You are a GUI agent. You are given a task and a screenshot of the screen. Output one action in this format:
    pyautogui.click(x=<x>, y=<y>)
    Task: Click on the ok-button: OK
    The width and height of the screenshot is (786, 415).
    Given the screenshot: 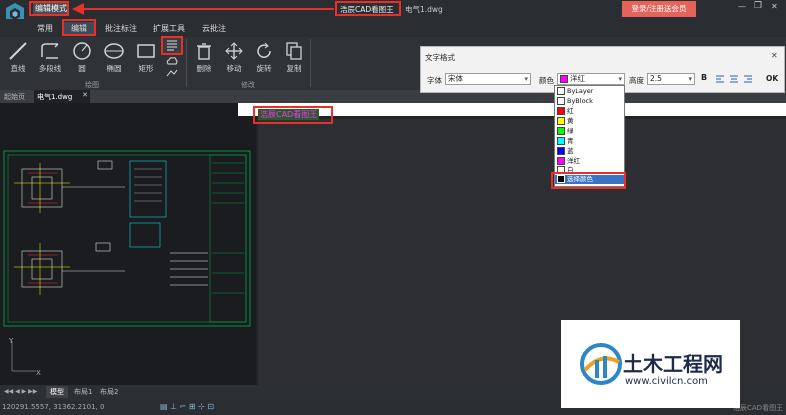 What is the action you would take?
    pyautogui.click(x=772, y=78)
    